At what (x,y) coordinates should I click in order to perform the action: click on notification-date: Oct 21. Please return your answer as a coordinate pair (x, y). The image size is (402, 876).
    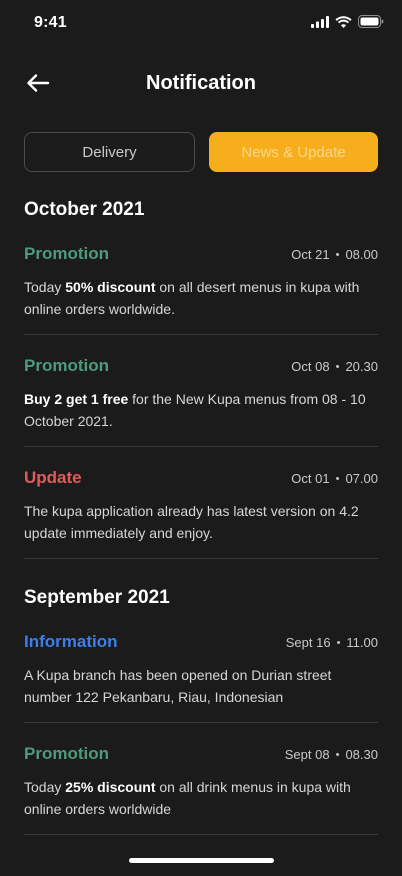
    Looking at the image, I should click on (310, 254).